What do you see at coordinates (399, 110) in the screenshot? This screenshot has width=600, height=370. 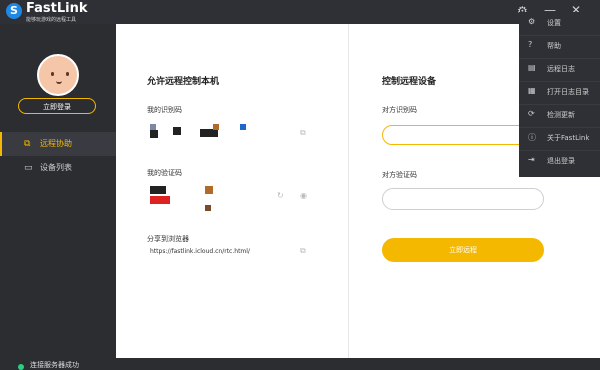 I see `partner-id-label: 对方识别码` at bounding box center [399, 110].